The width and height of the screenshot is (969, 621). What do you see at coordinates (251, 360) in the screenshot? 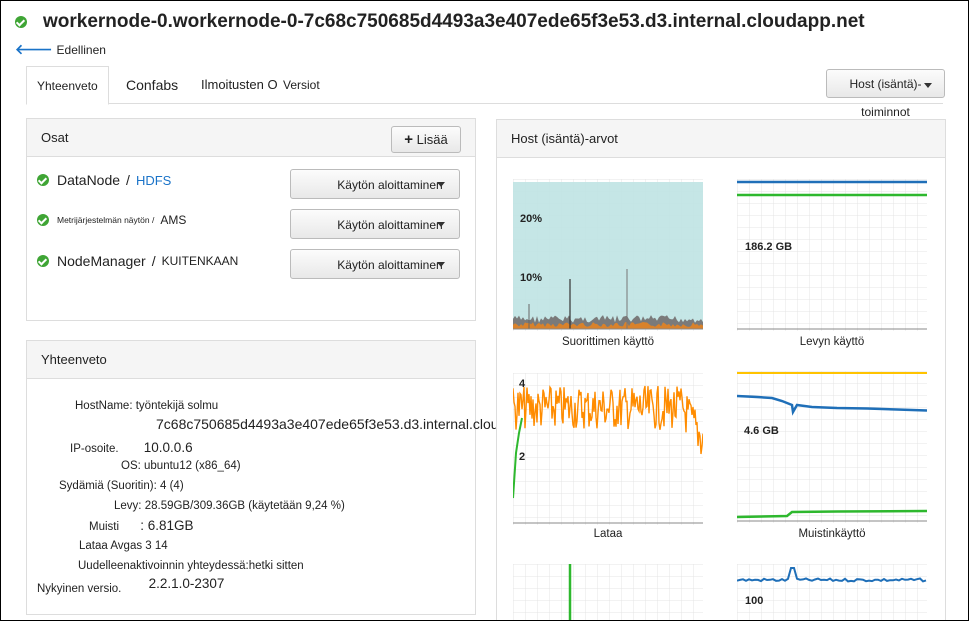
I see `summary-title: Yhteenveto` at bounding box center [251, 360].